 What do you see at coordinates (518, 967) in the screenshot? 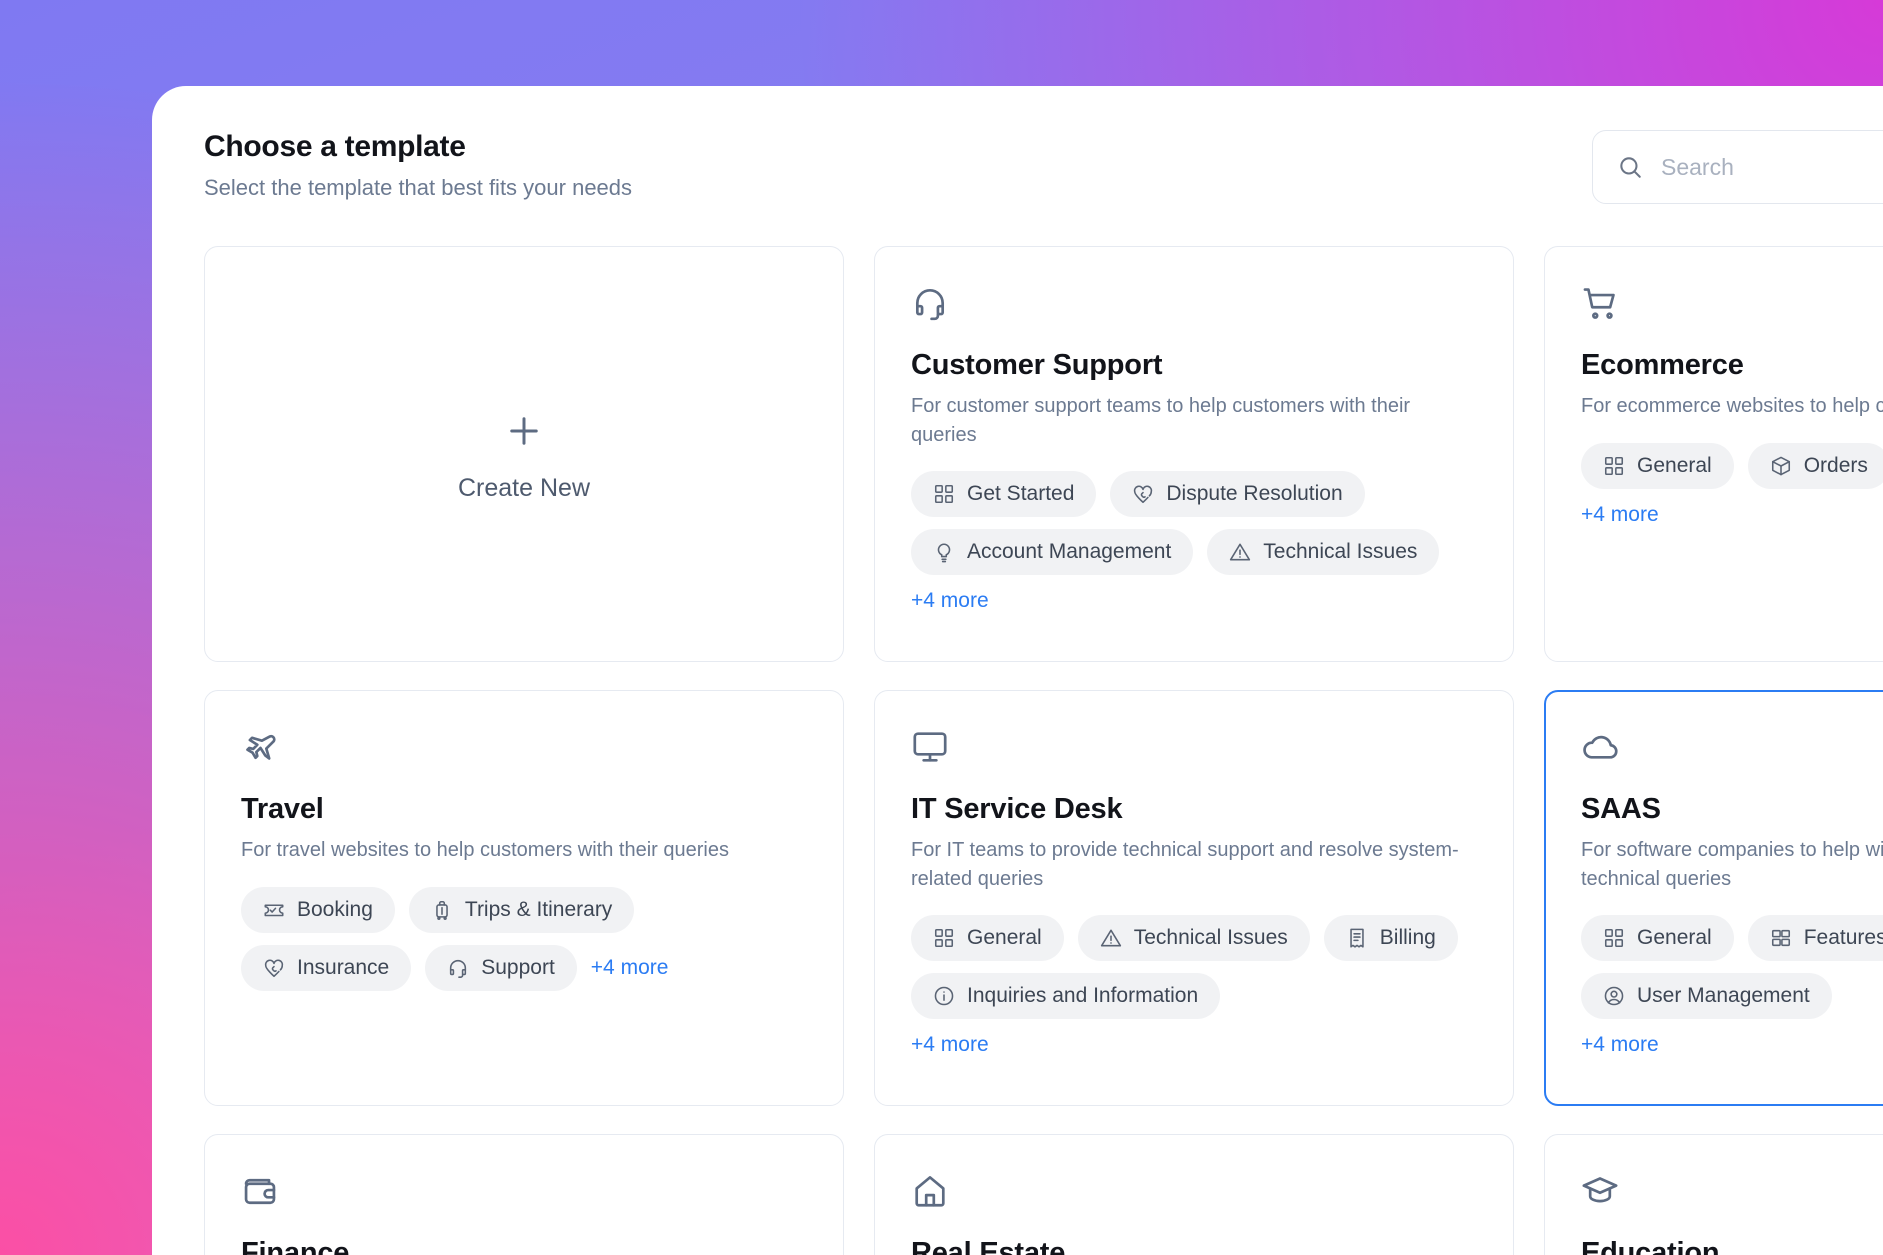
I see `template-tag-label: Support` at bounding box center [518, 967].